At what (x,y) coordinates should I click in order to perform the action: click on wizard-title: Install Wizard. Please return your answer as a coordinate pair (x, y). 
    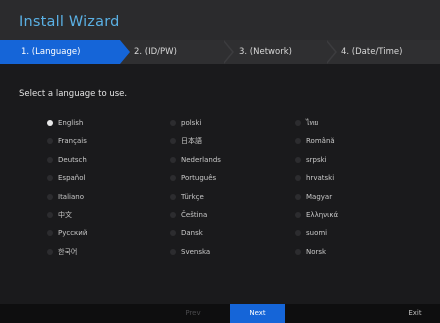
    Looking at the image, I should click on (69, 22).